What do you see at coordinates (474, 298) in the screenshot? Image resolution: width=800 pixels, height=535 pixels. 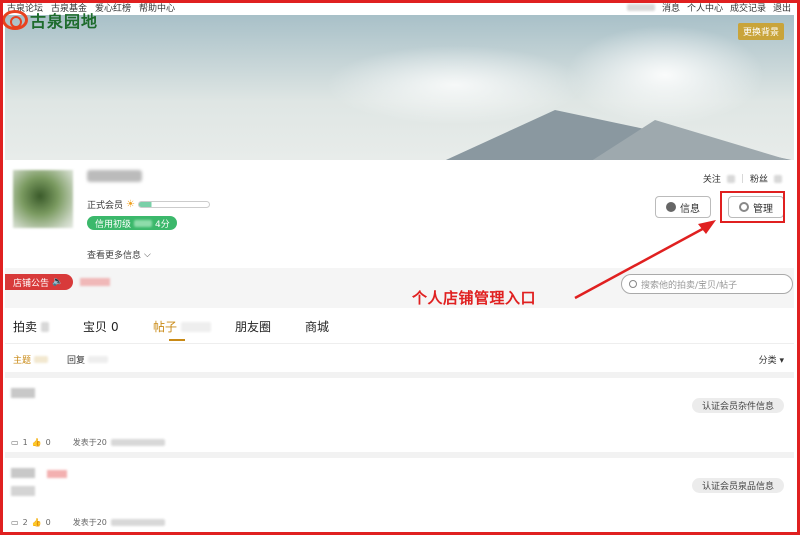 I see `annotation-label: 个人店铺管理入口` at bounding box center [474, 298].